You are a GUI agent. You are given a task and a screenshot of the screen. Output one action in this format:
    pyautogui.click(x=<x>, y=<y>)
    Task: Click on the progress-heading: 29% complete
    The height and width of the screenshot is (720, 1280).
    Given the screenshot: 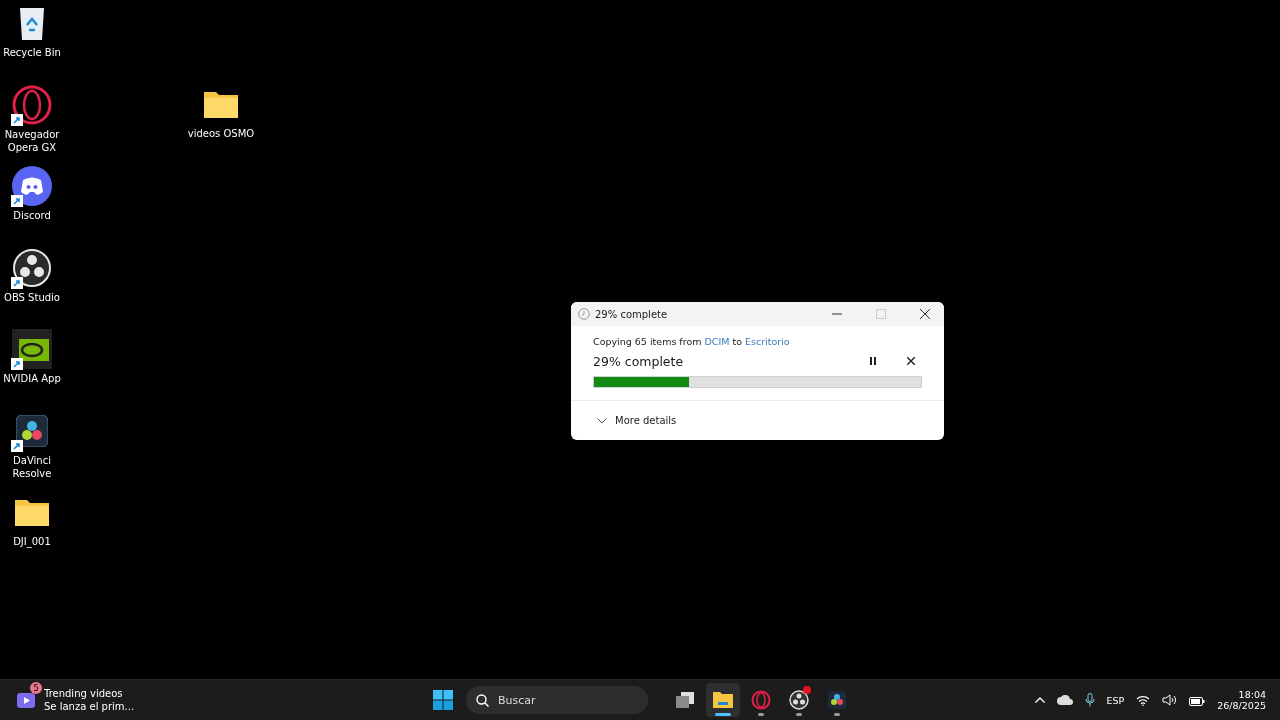 What is the action you would take?
    pyautogui.click(x=639, y=361)
    